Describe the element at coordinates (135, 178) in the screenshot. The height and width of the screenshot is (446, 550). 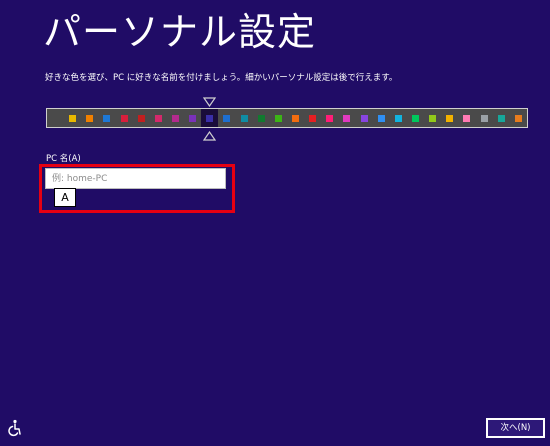
I see `pc-name-input` at that location.